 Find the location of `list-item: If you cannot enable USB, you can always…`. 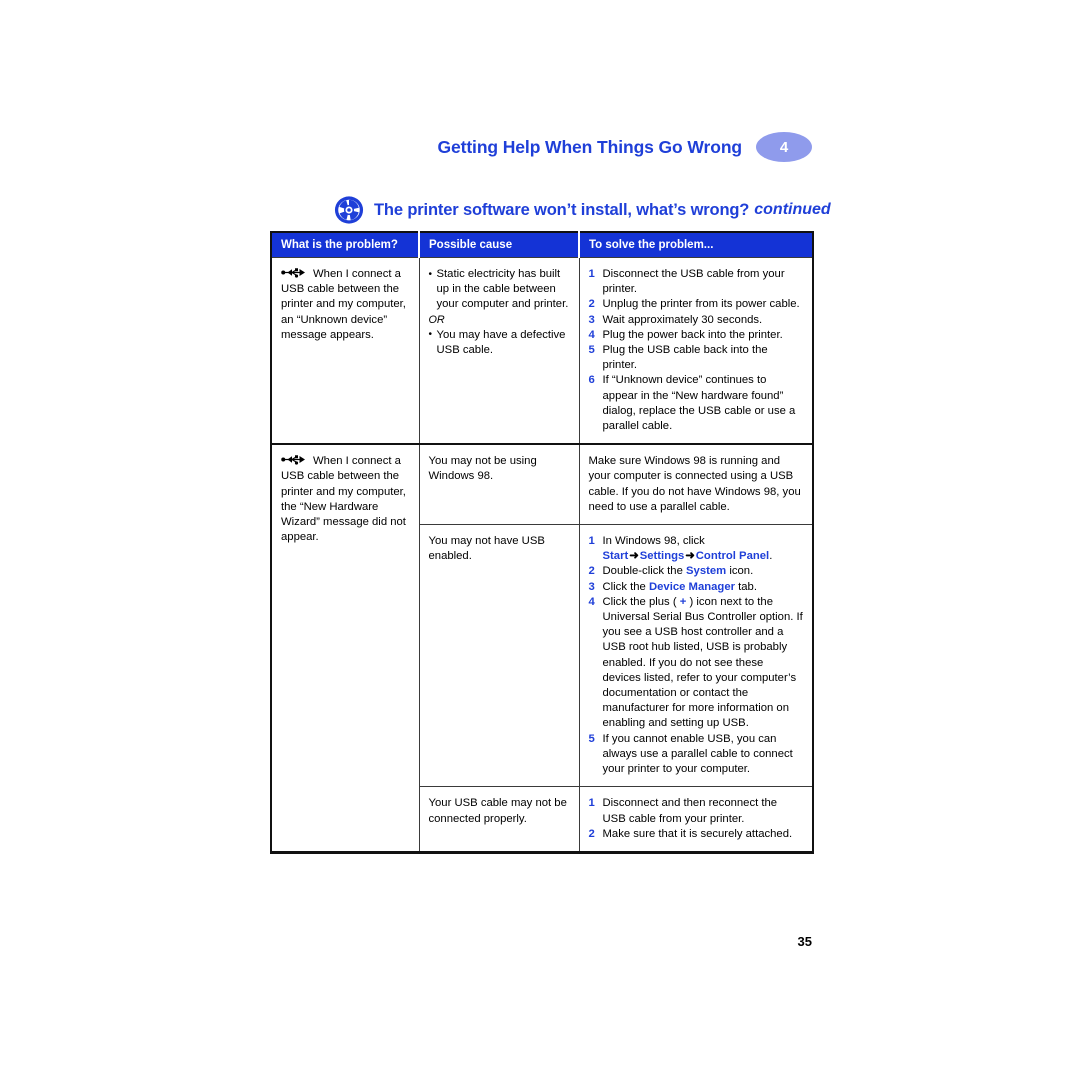

list-item: If you cannot enable USB, you can always… is located at coordinates (696, 755).